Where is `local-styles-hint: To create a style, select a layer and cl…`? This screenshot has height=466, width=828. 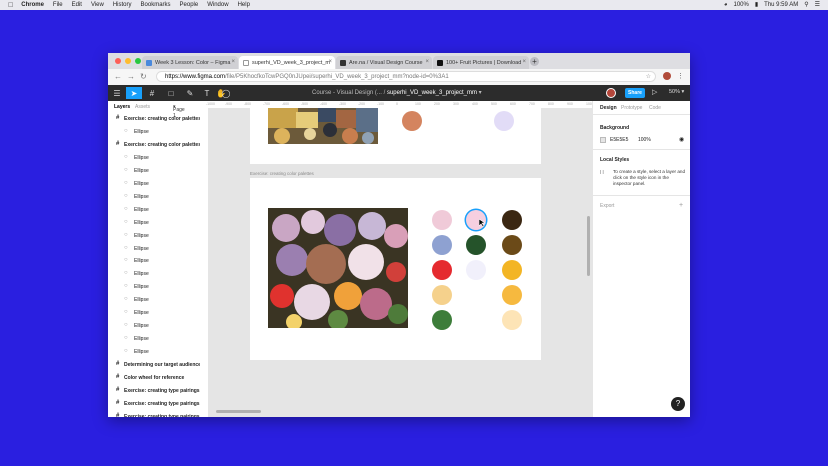 local-styles-hint: To create a style, select a layer and cl… is located at coordinates (649, 177).